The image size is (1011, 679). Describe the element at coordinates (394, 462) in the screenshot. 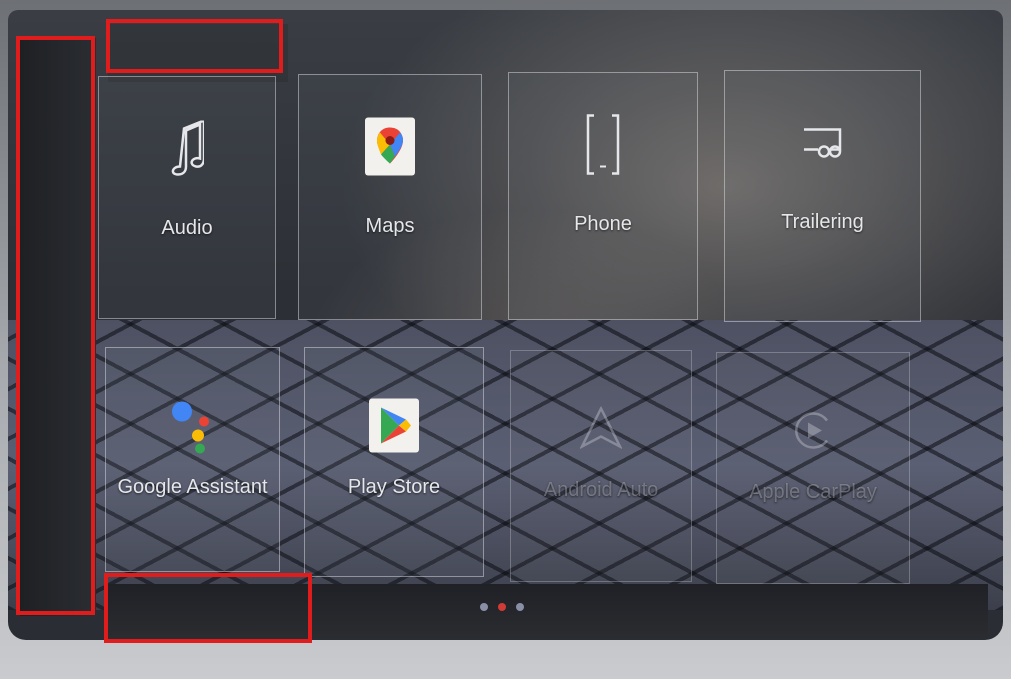

I see `app-tile-play-store: Play Store` at that location.